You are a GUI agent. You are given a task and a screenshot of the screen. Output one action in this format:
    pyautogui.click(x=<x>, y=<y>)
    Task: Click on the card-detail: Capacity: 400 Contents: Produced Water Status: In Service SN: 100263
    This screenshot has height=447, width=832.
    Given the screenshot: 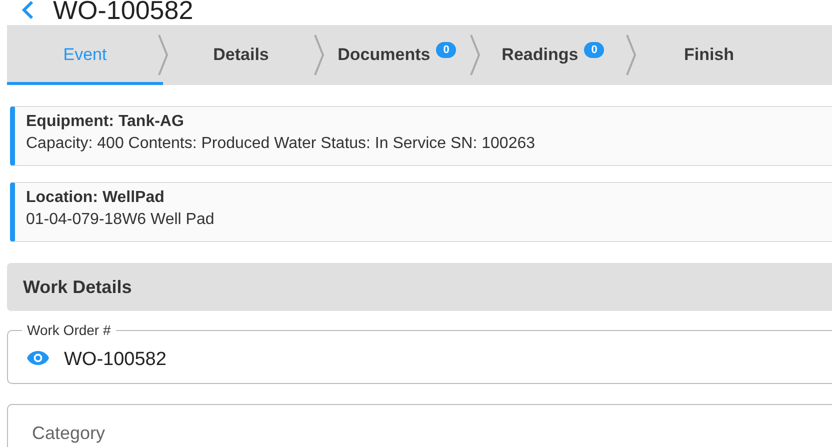 What is the action you would take?
    pyautogui.click(x=281, y=144)
    